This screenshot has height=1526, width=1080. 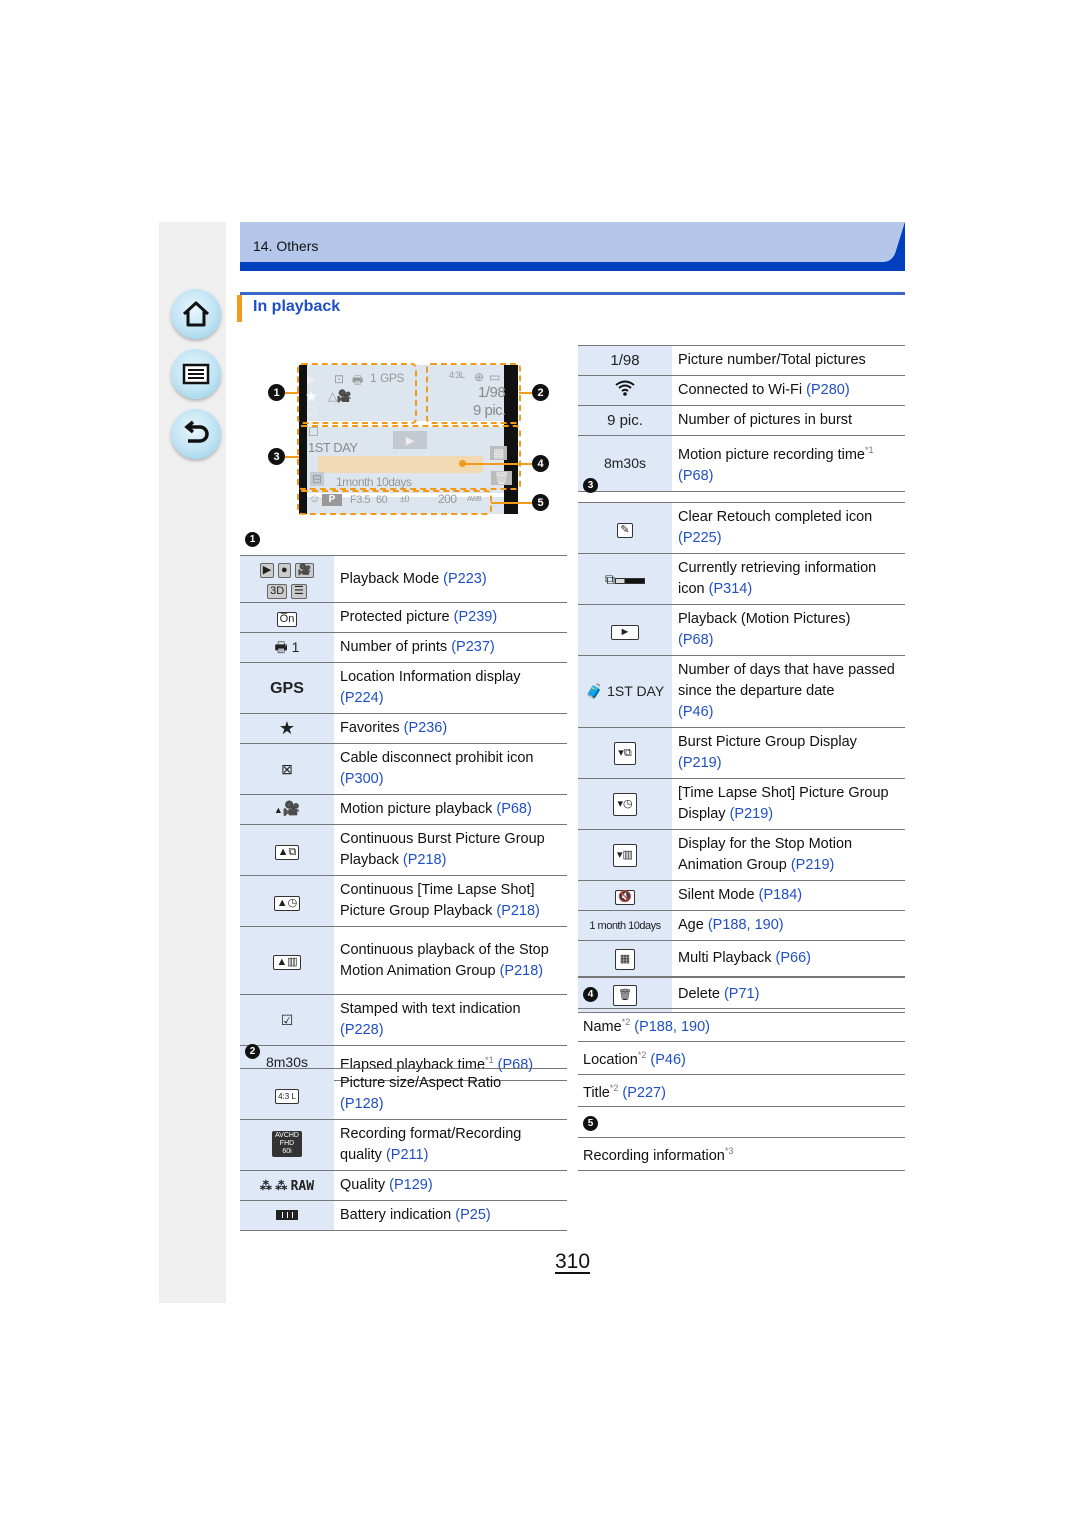 What do you see at coordinates (741, 993) in the screenshot?
I see `group-4-header-row: 4` at bounding box center [741, 993].